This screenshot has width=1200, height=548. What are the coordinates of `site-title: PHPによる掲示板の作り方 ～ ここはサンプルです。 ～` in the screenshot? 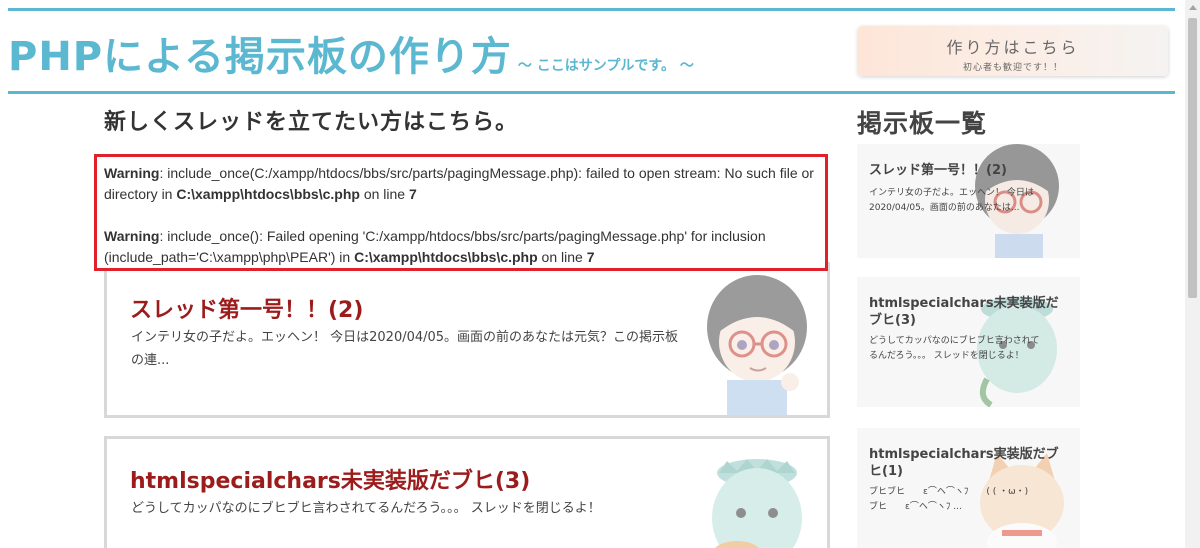 It's located at (351, 53).